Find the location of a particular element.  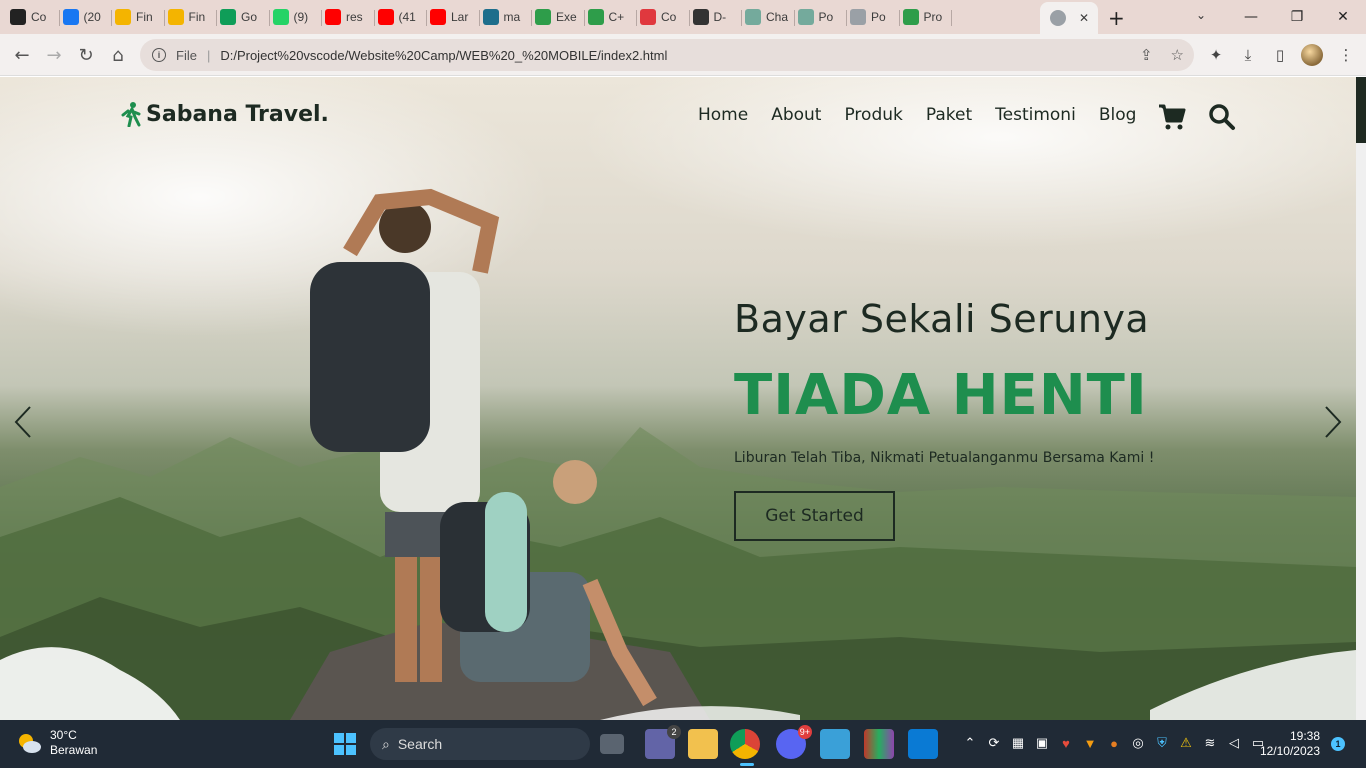

nav-paket: Paket is located at coordinates (949, 115).